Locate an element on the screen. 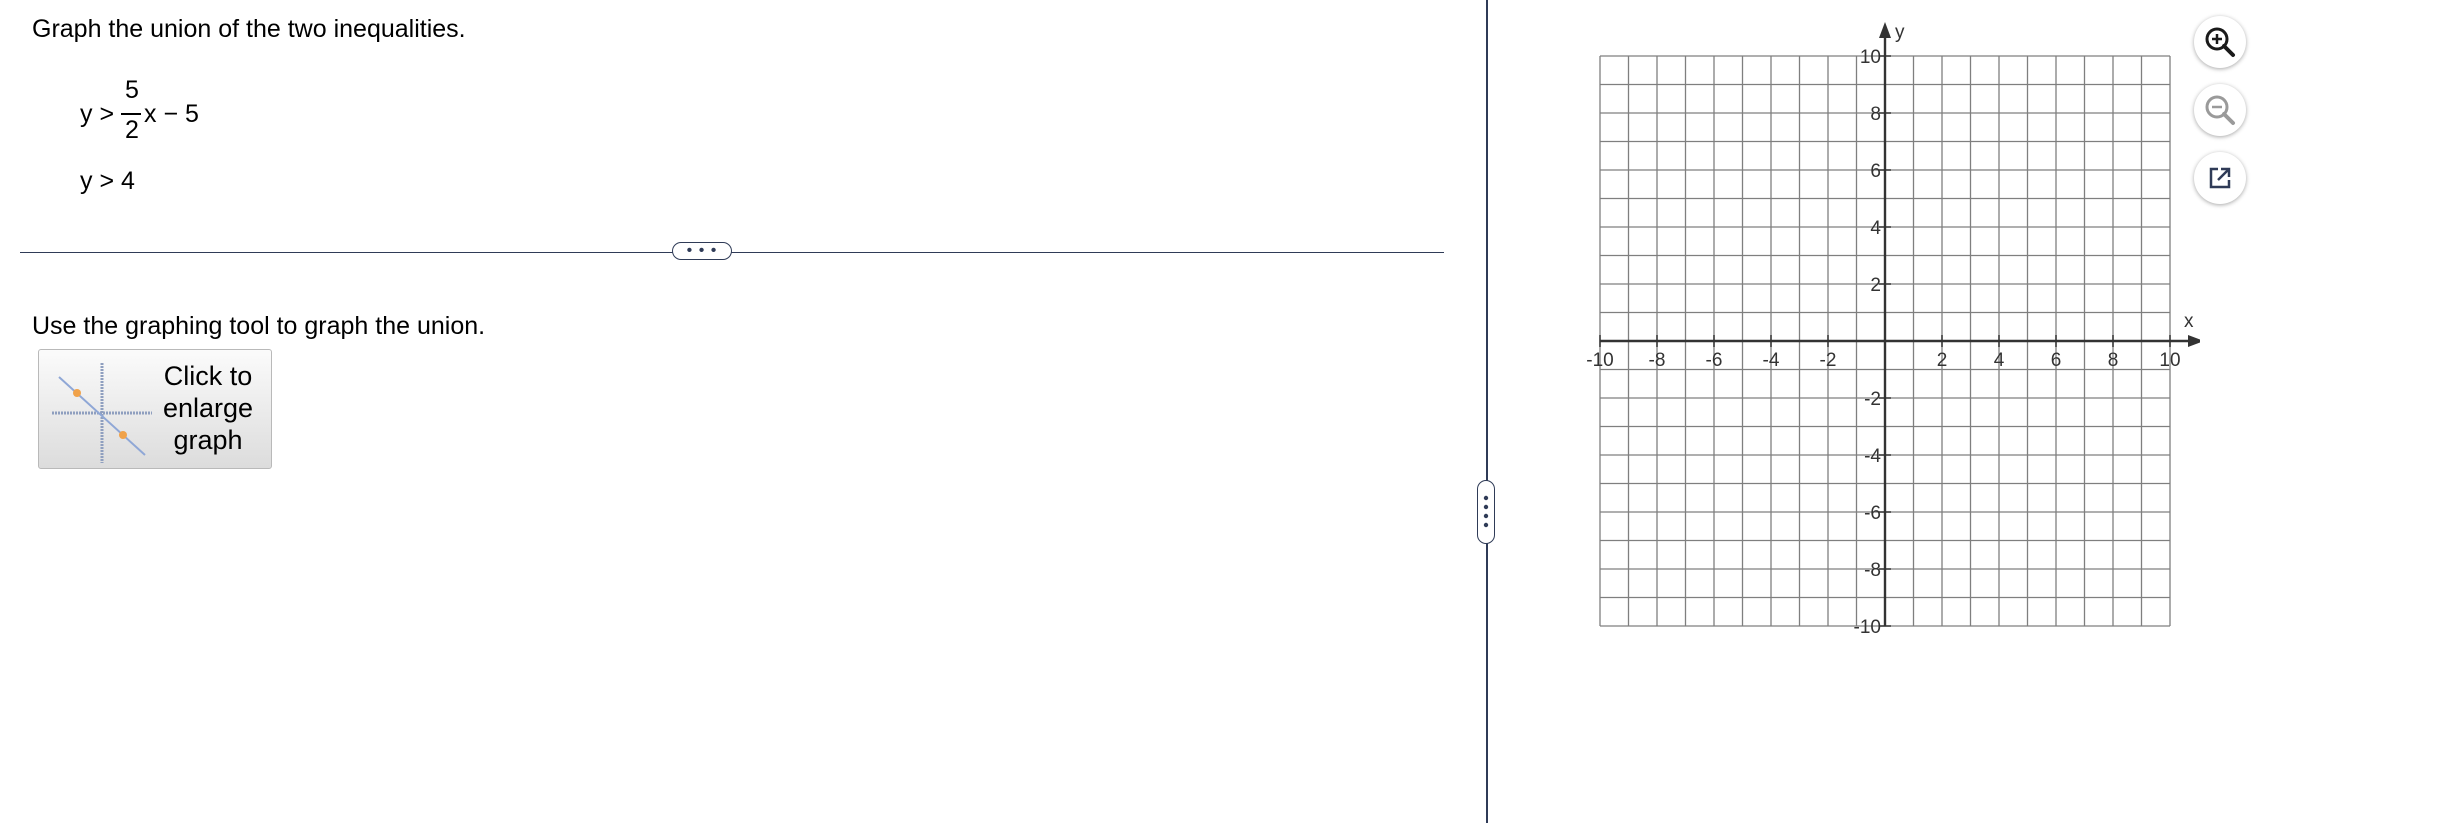 Image resolution: width=2458 pixels, height=823 pixels. enlarge-graph-button: Click to enlarge graph is located at coordinates (155, 409).